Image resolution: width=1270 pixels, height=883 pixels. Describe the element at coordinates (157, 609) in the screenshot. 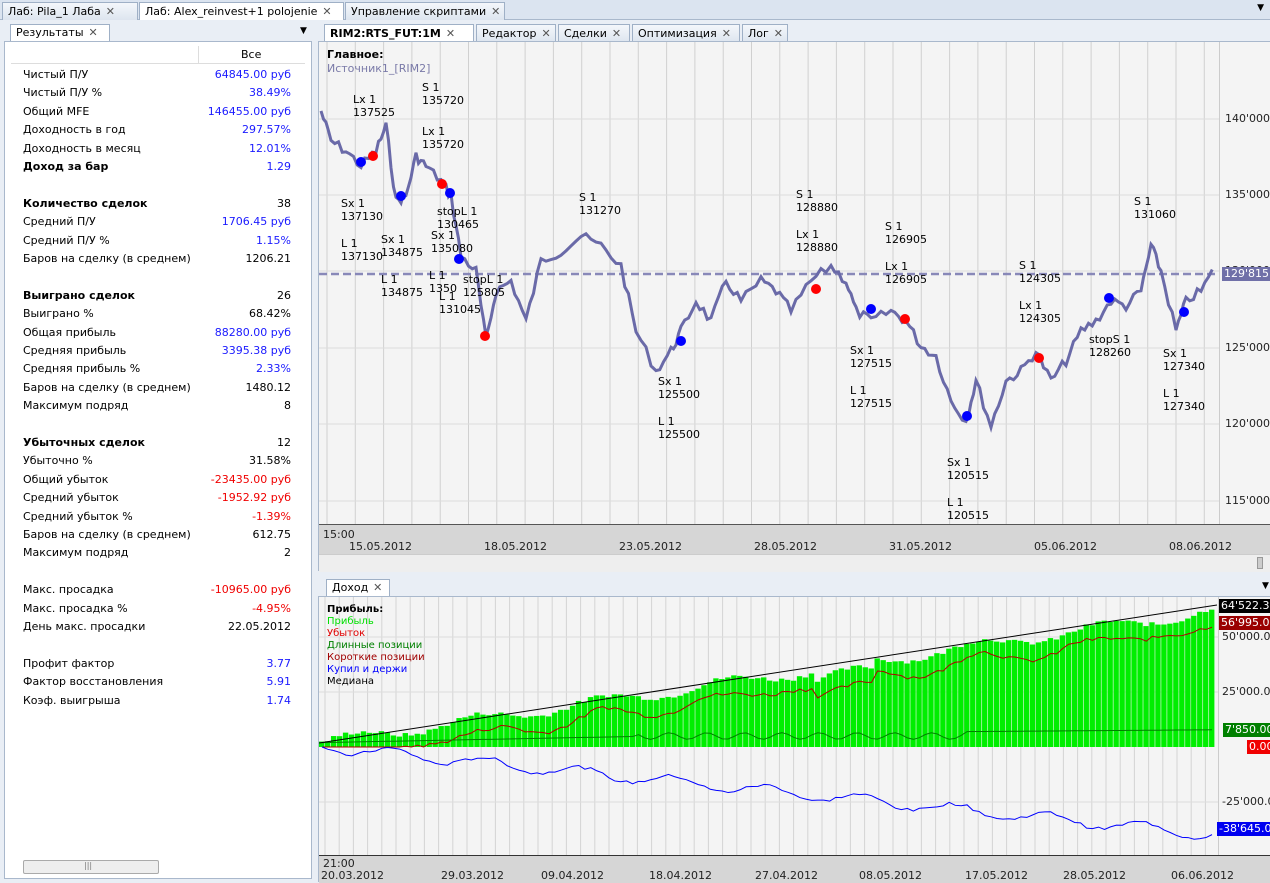

I see `result-row: Макс. просадка % -4.95%` at that location.